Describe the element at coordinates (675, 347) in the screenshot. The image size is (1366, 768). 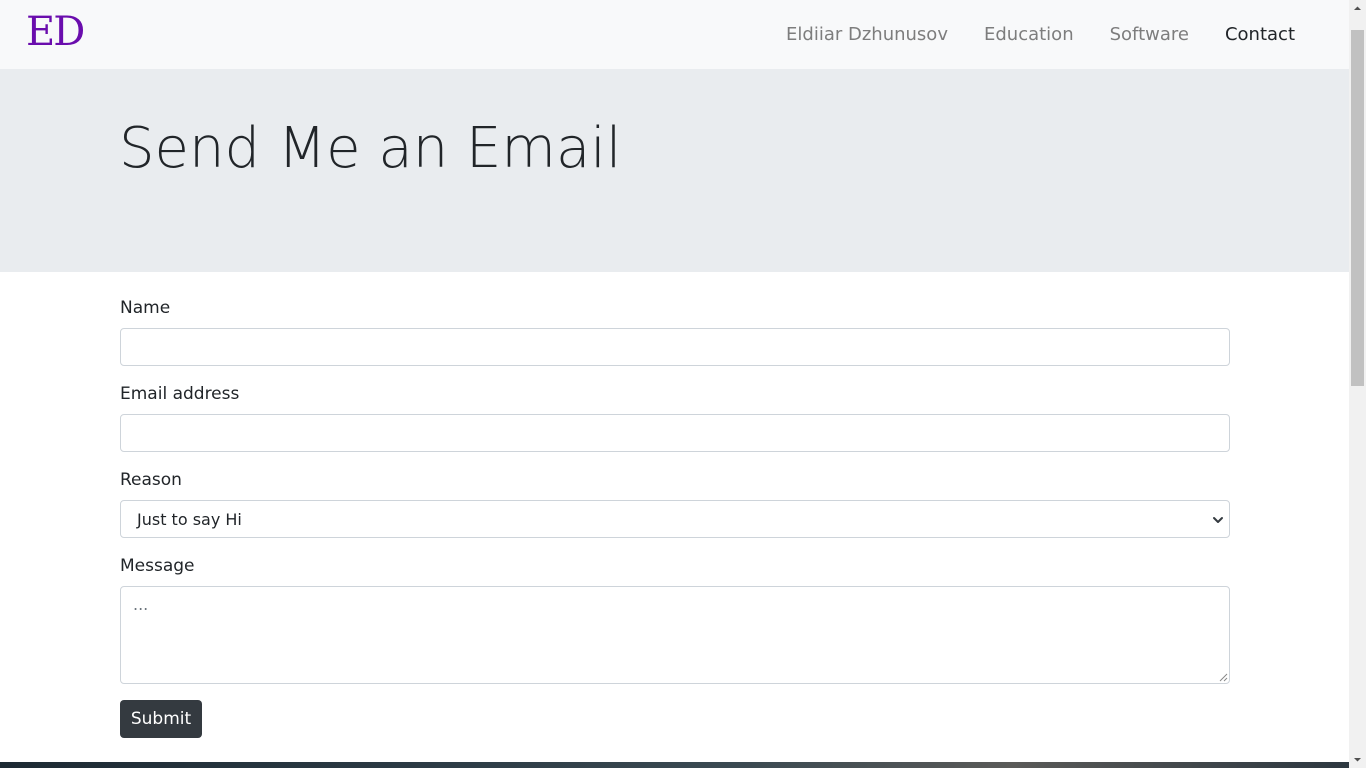
I see `name-input` at that location.